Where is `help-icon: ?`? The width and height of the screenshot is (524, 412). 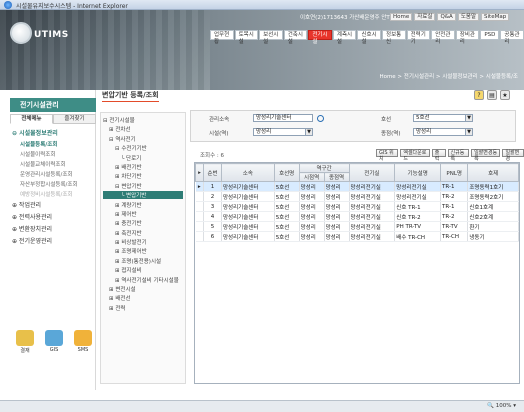 help-icon: ? is located at coordinates (479, 95).